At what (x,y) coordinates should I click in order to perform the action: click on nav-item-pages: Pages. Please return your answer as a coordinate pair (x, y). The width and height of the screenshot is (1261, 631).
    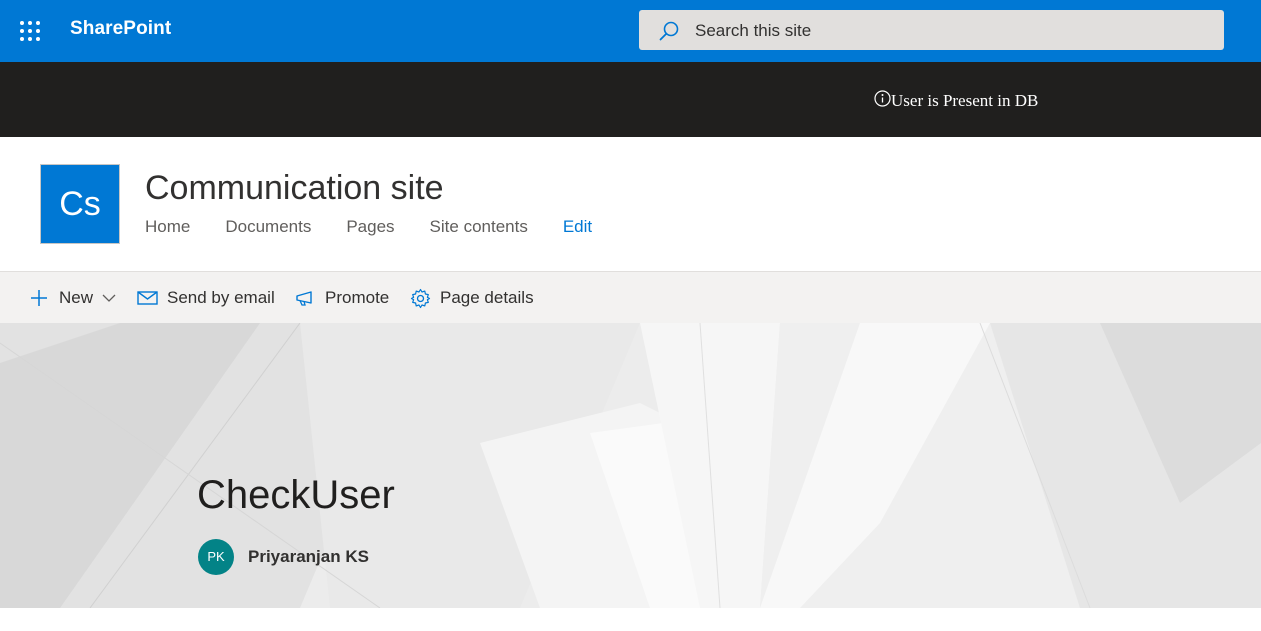
    Looking at the image, I should click on (370, 227).